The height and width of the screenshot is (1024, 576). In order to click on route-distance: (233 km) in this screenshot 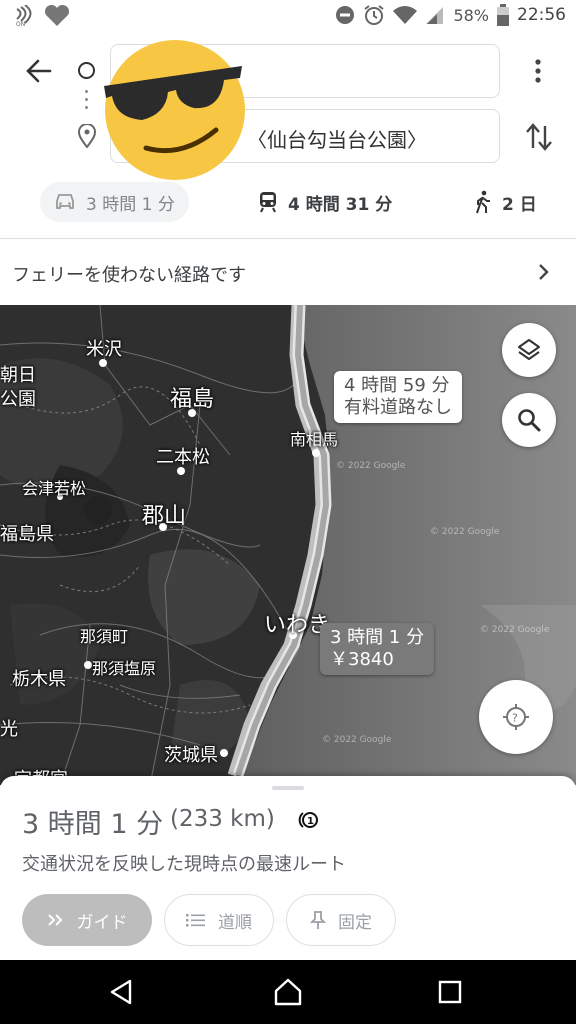, I will do `click(222, 819)`.